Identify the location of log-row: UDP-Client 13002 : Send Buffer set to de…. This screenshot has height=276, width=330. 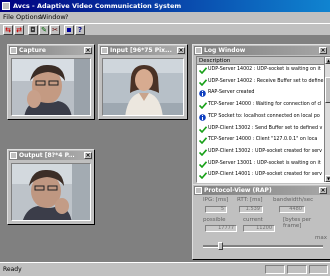
(261, 129).